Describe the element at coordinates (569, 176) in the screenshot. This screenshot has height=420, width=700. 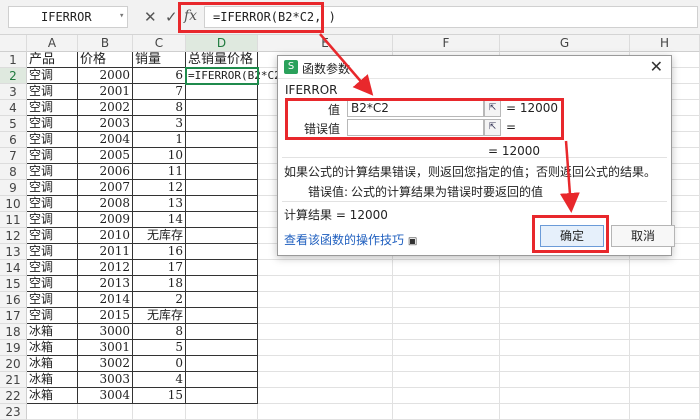
I see `arrow-to-ok` at that location.